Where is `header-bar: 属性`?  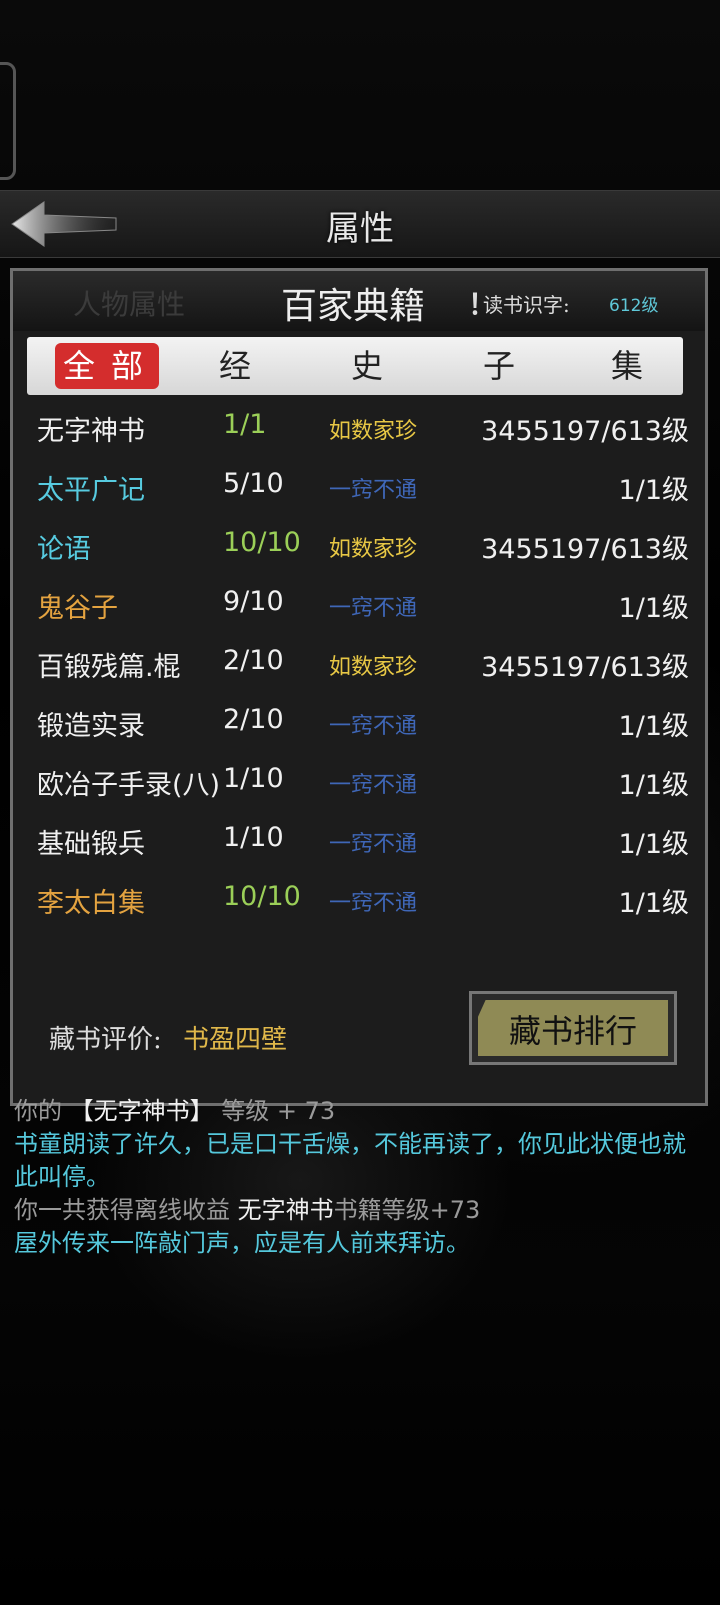
header-bar: 属性 is located at coordinates (360, 224).